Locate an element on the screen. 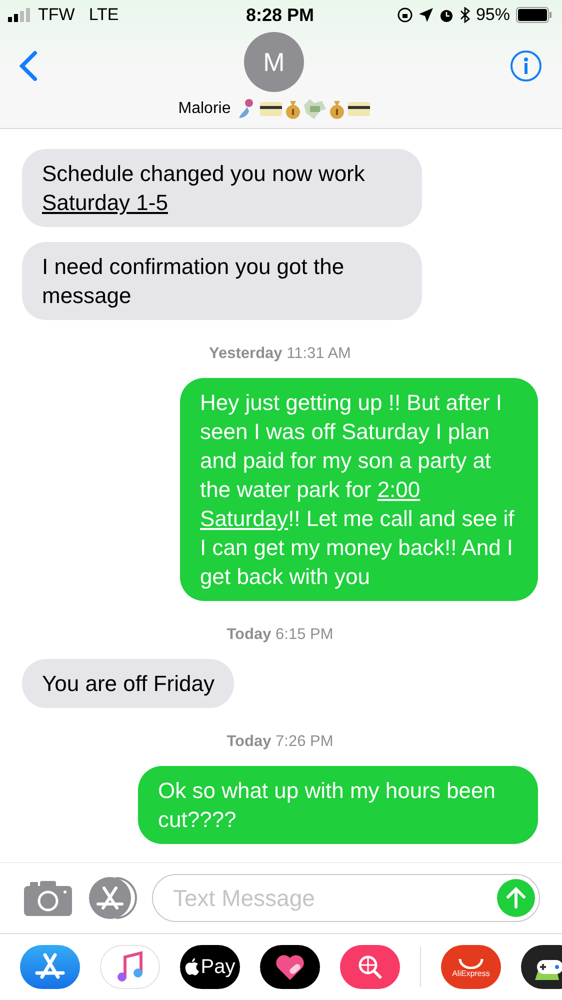 Image resolution: width=562 pixels, height=1000 pixels. contact-name: Malorie is located at coordinates (204, 109).